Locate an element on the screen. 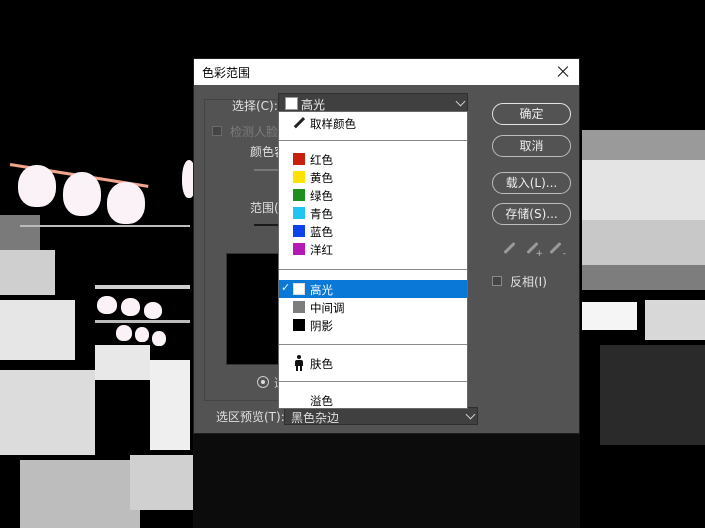  option-yellows: 黄色 is located at coordinates (373, 177).